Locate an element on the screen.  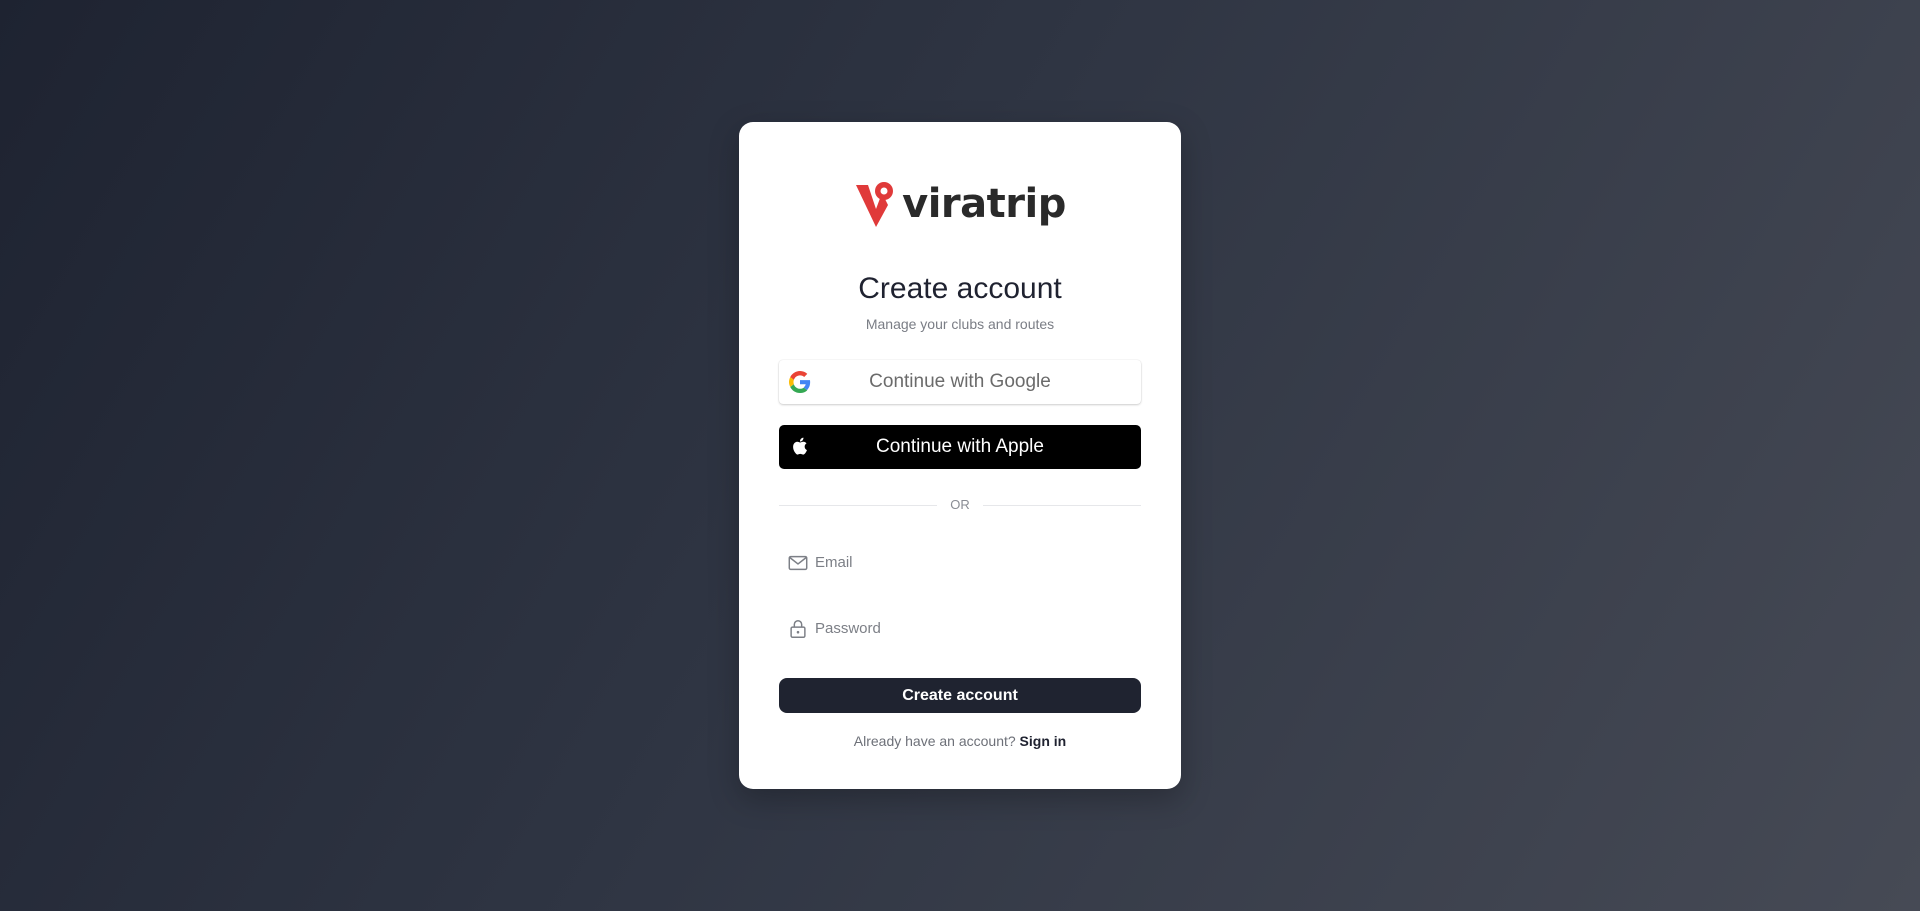
password-field-wrapper is located at coordinates (960, 628).